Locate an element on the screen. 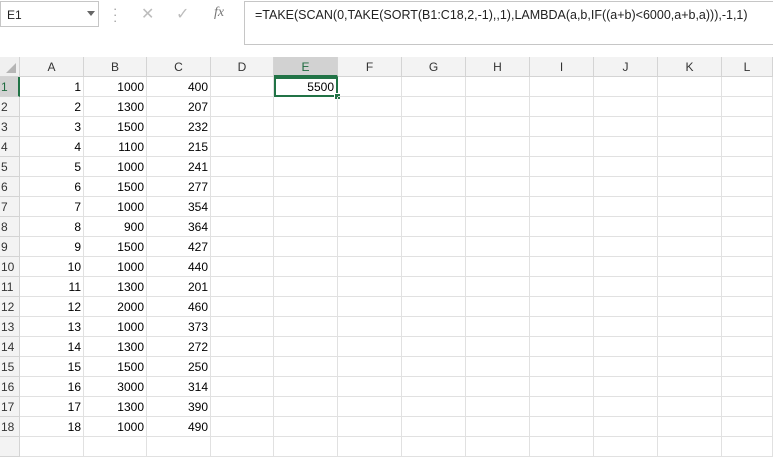 The image size is (773, 457). row-header: 10 is located at coordinates (10, 267).